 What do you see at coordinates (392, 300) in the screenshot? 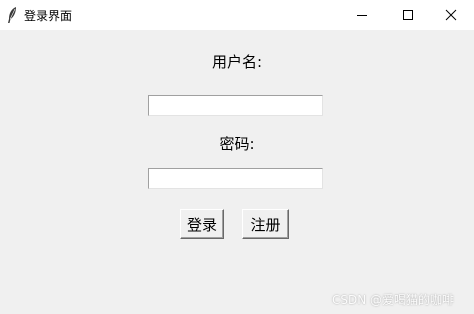
I see `watermark: CSDN @爱喝猫的咖啡` at bounding box center [392, 300].